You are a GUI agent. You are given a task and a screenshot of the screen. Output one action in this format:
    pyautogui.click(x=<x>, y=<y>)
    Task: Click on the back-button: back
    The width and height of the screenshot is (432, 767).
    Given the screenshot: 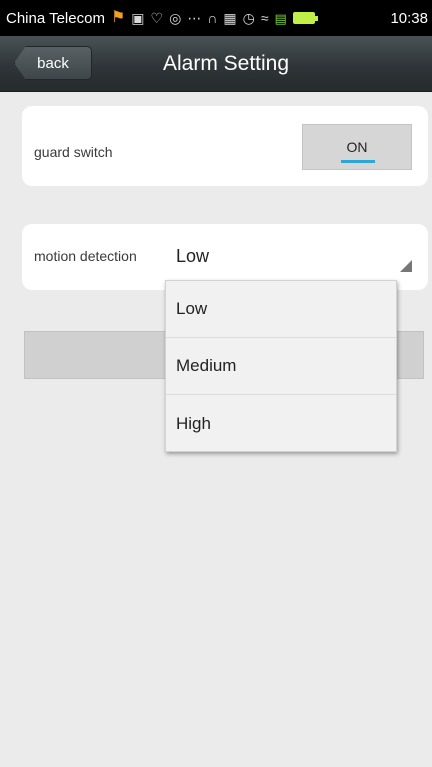 What is the action you would take?
    pyautogui.click(x=53, y=63)
    